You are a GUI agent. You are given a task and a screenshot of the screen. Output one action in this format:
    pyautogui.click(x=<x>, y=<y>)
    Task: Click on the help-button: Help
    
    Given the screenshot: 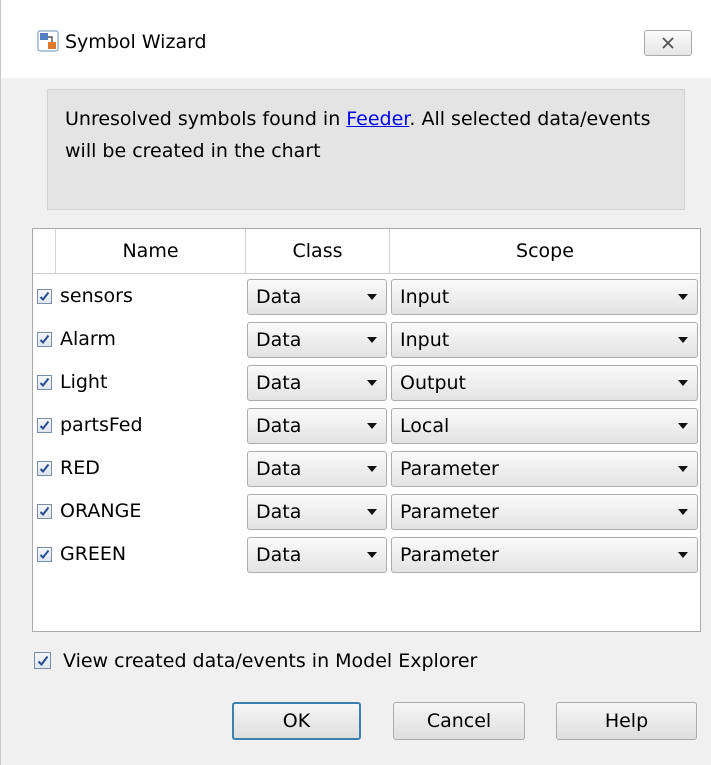 What is the action you would take?
    pyautogui.click(x=626, y=721)
    